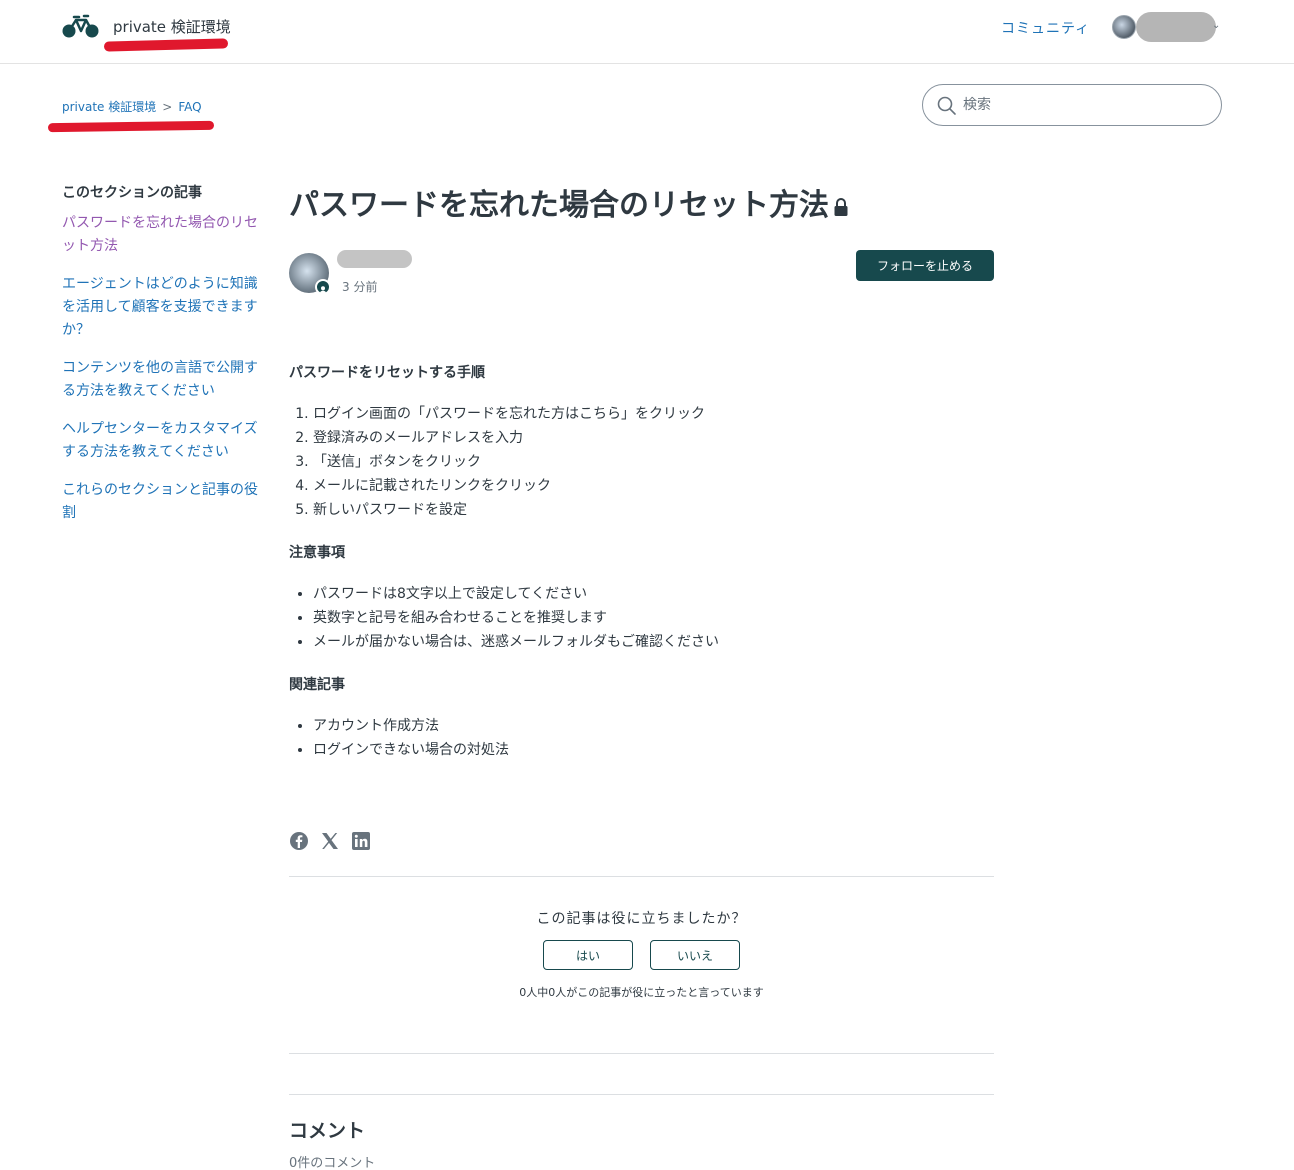 Image resolution: width=1294 pixels, height=1170 pixels. What do you see at coordinates (162, 307) in the screenshot?
I see `sidebar-item-agent-knowledge: エージェントはどのように知識を活用して顧客を支援できますか？` at bounding box center [162, 307].